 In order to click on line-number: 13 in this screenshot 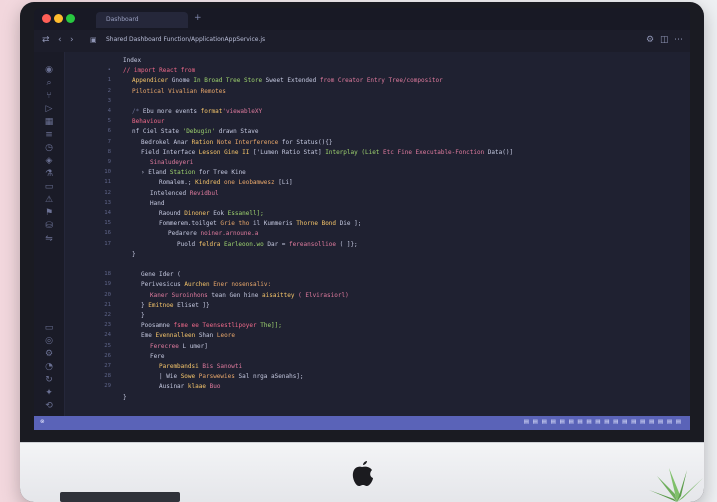, I will do `click(107, 202)`.